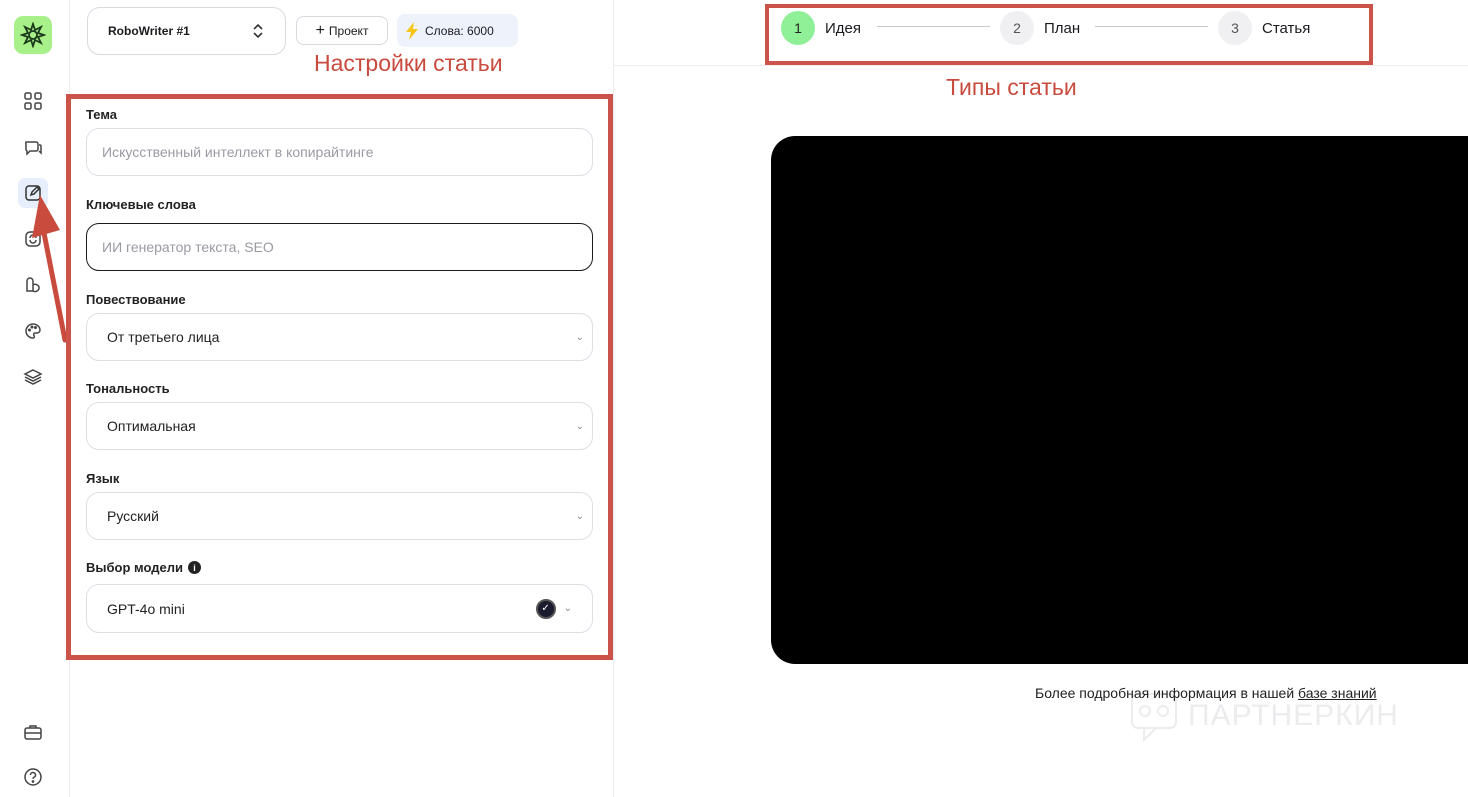 This screenshot has width=1468, height=797. What do you see at coordinates (408, 63) in the screenshot?
I see `settings-annotation: Настройки статьи` at bounding box center [408, 63].